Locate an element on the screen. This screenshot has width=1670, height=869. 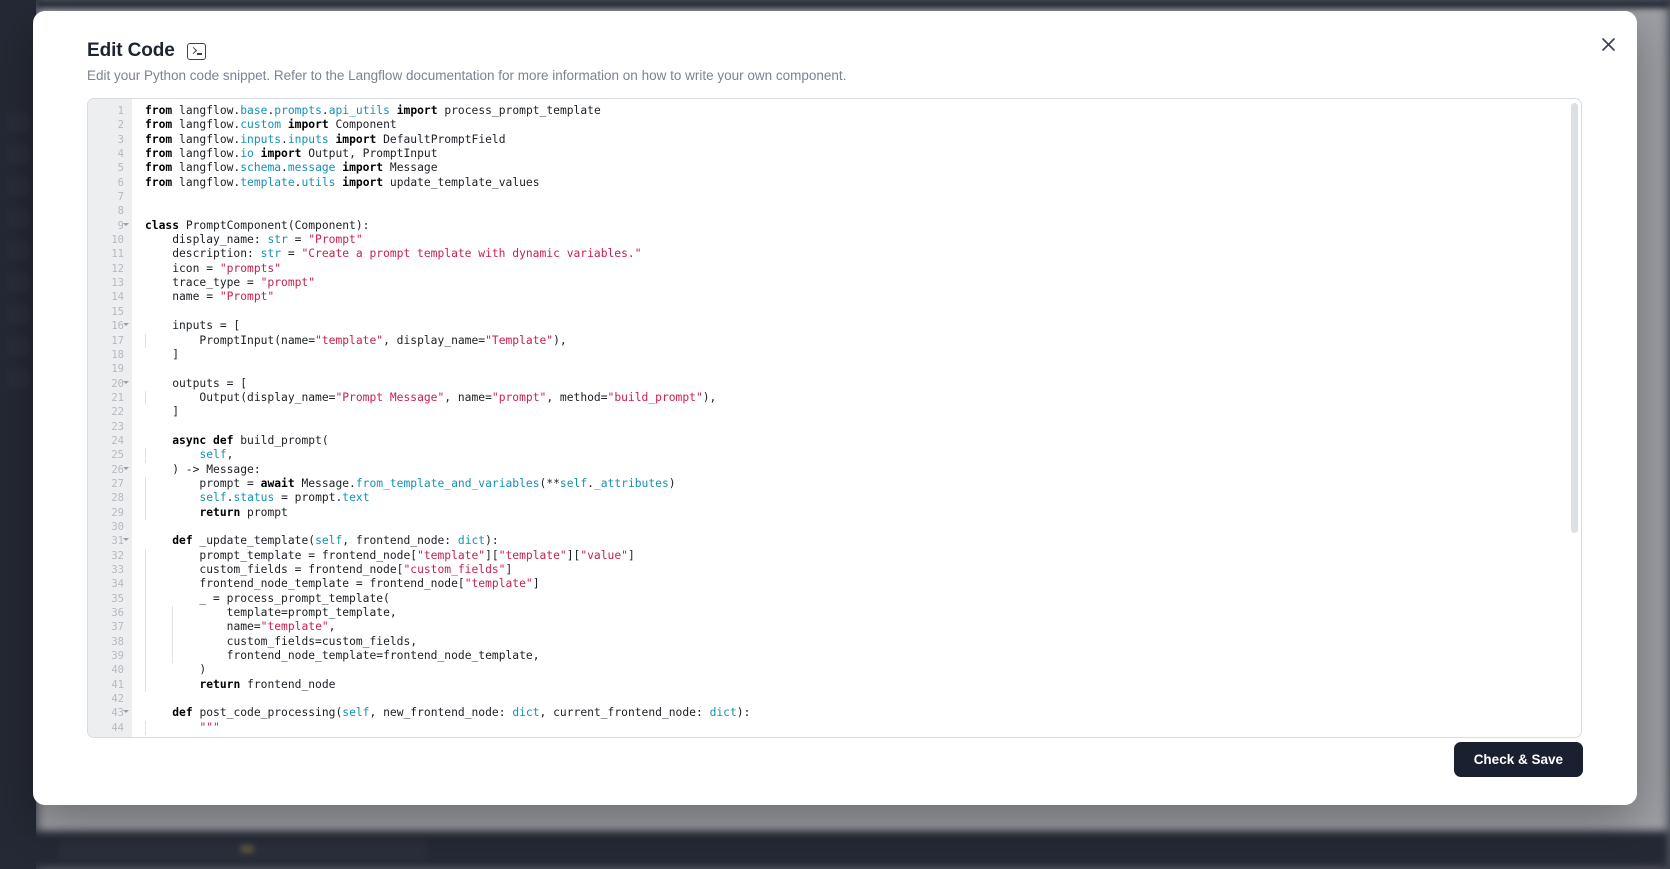
code-line: custom_fields=custom_fields, is located at coordinates (856, 642).